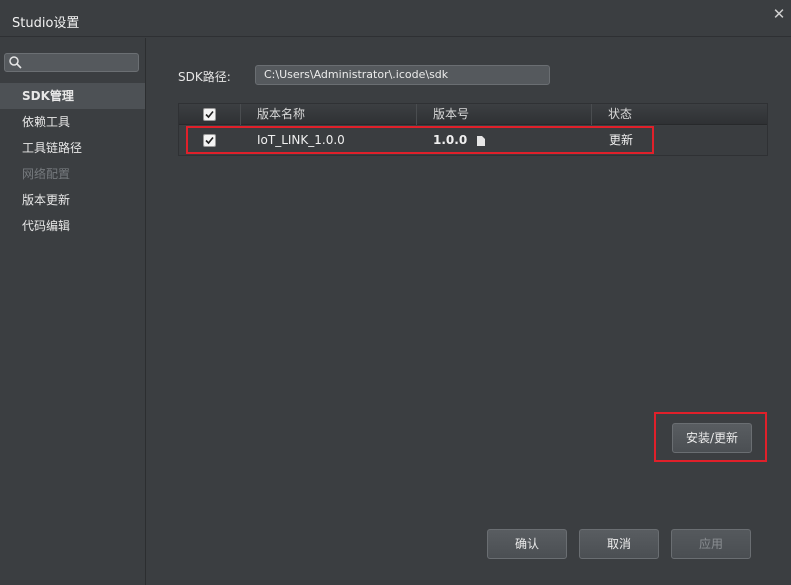 The image size is (791, 585). I want to click on column-header-name: 版本名称, so click(329, 114).